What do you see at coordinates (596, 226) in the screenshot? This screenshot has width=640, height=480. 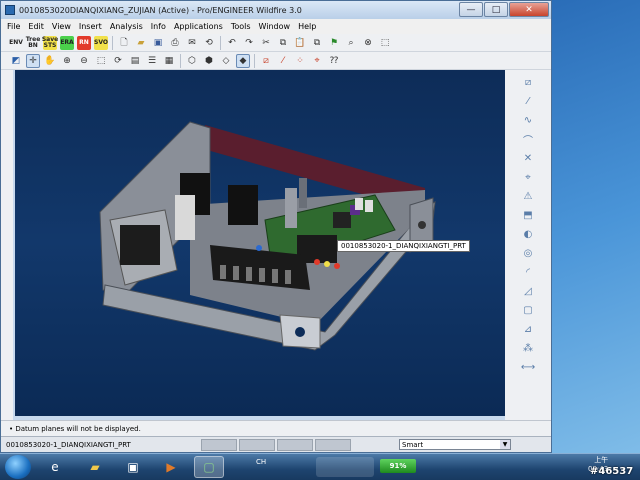 I see `desktop-background` at bounding box center [596, 226].